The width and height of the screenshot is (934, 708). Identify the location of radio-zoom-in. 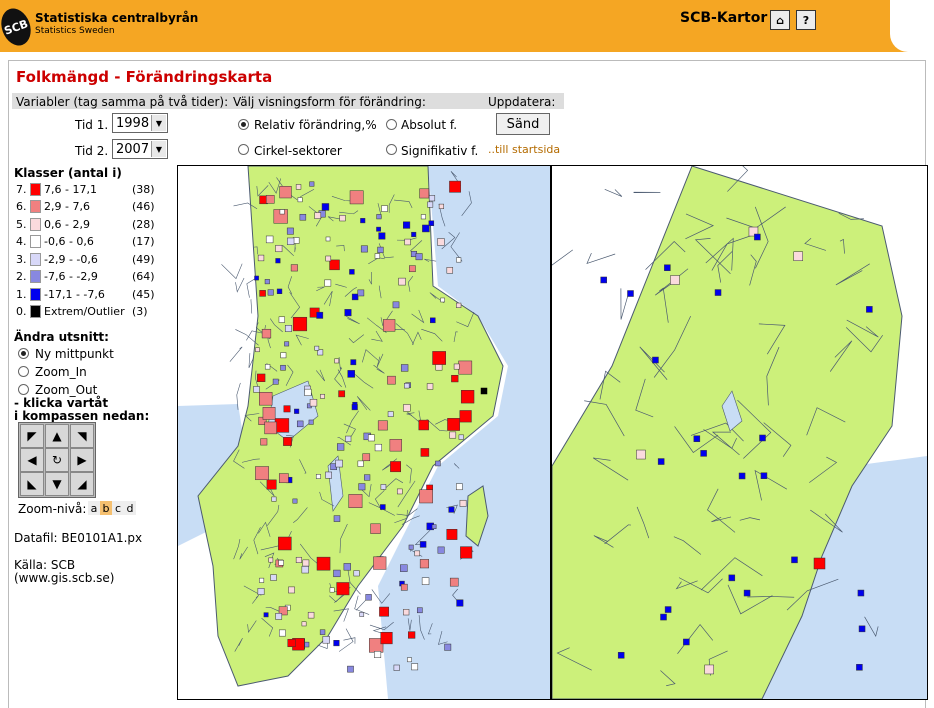
(23, 371).